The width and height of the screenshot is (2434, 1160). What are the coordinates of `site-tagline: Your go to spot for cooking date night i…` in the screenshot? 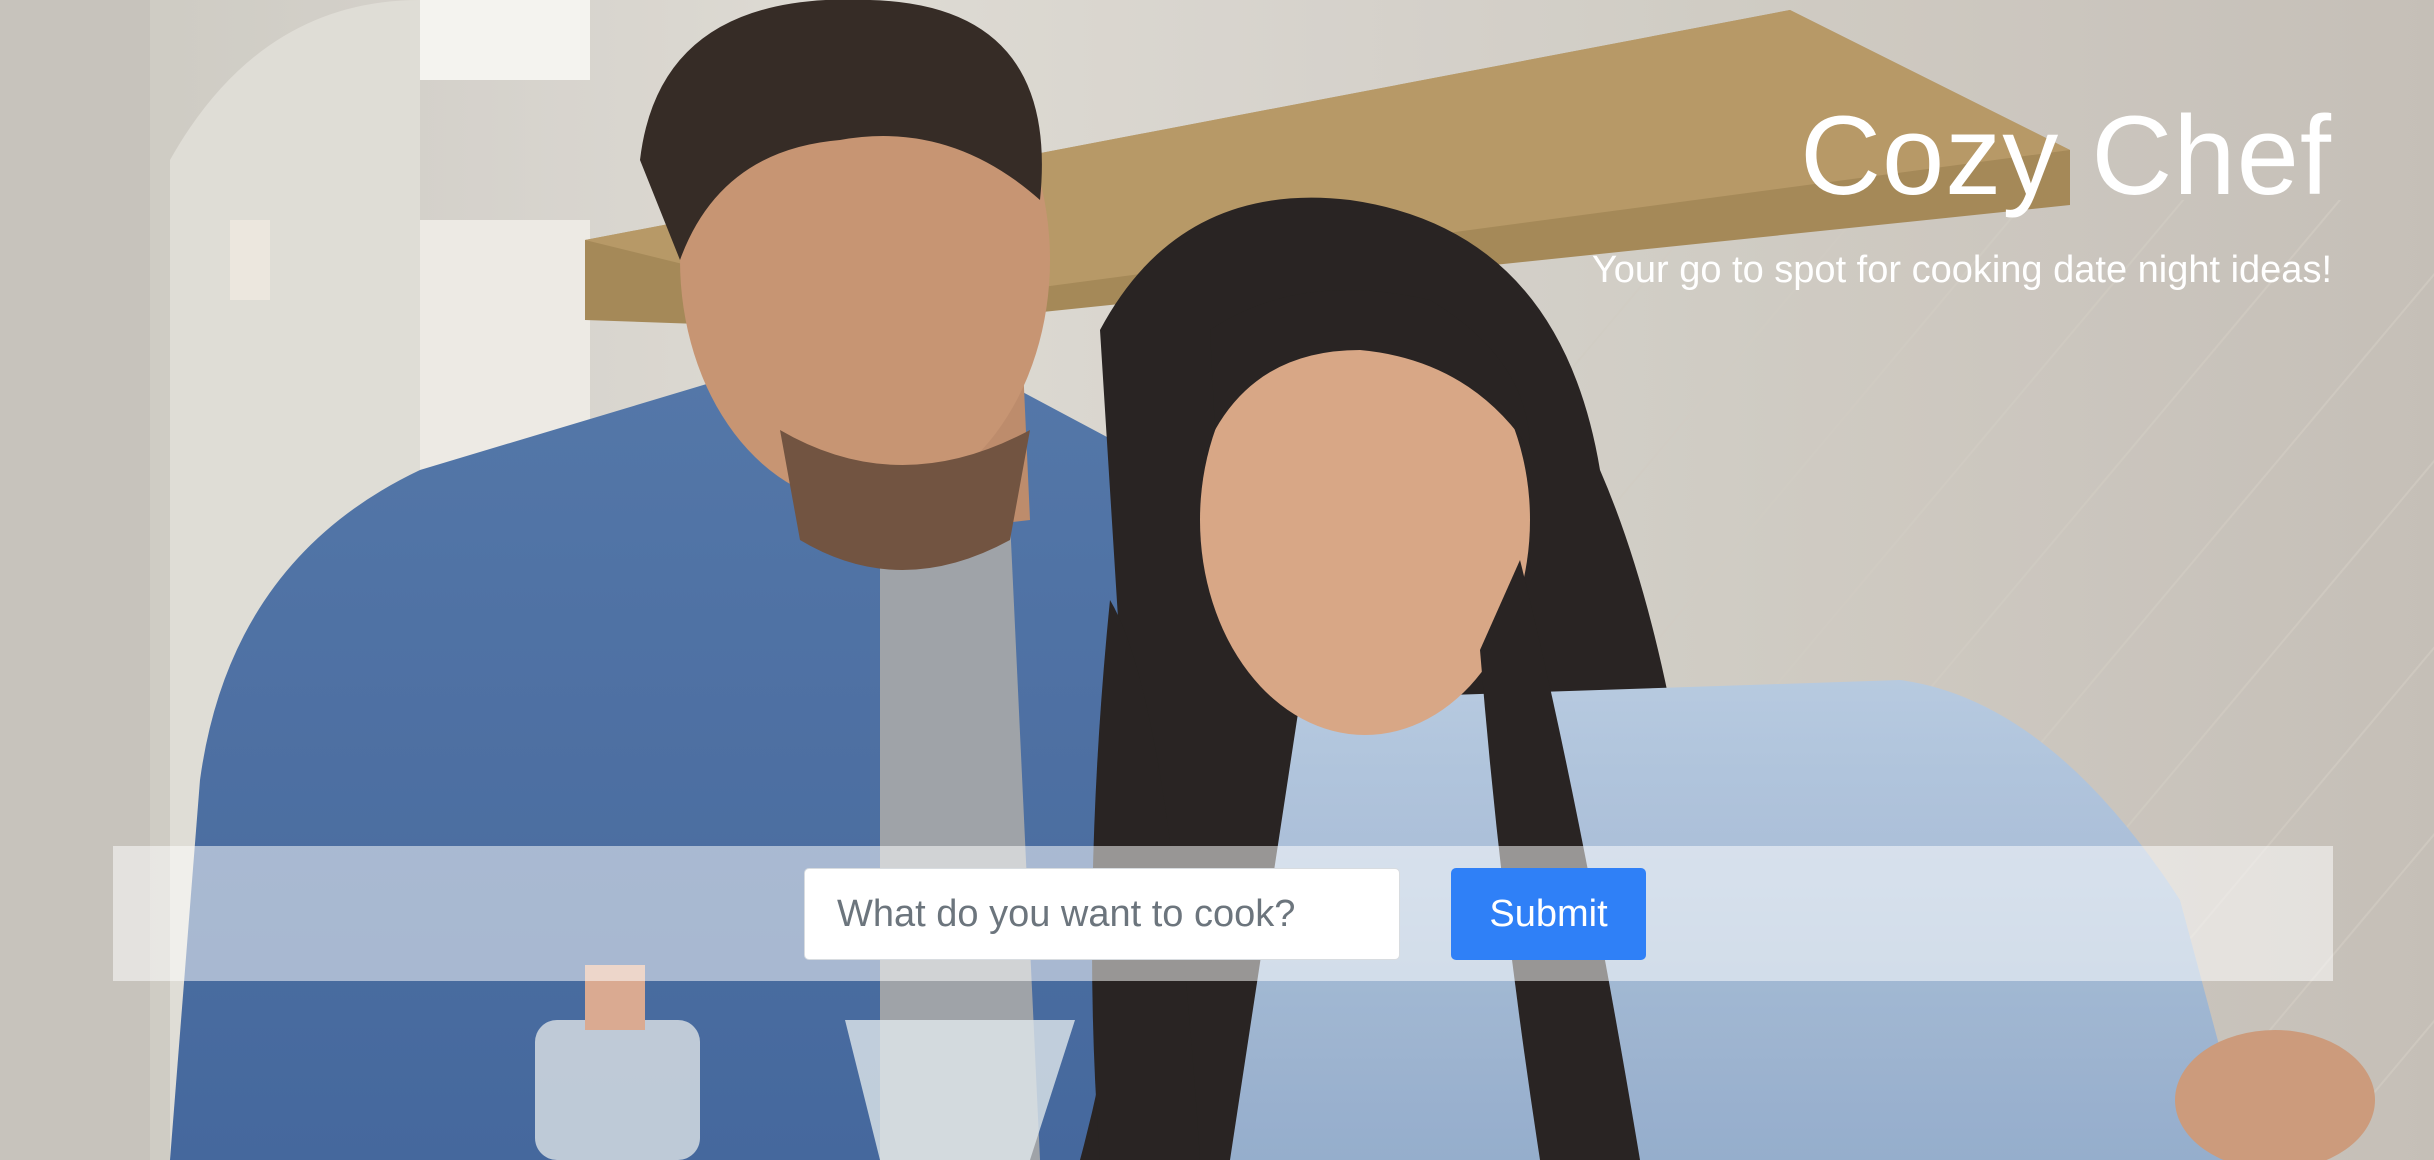 It's located at (1961, 270).